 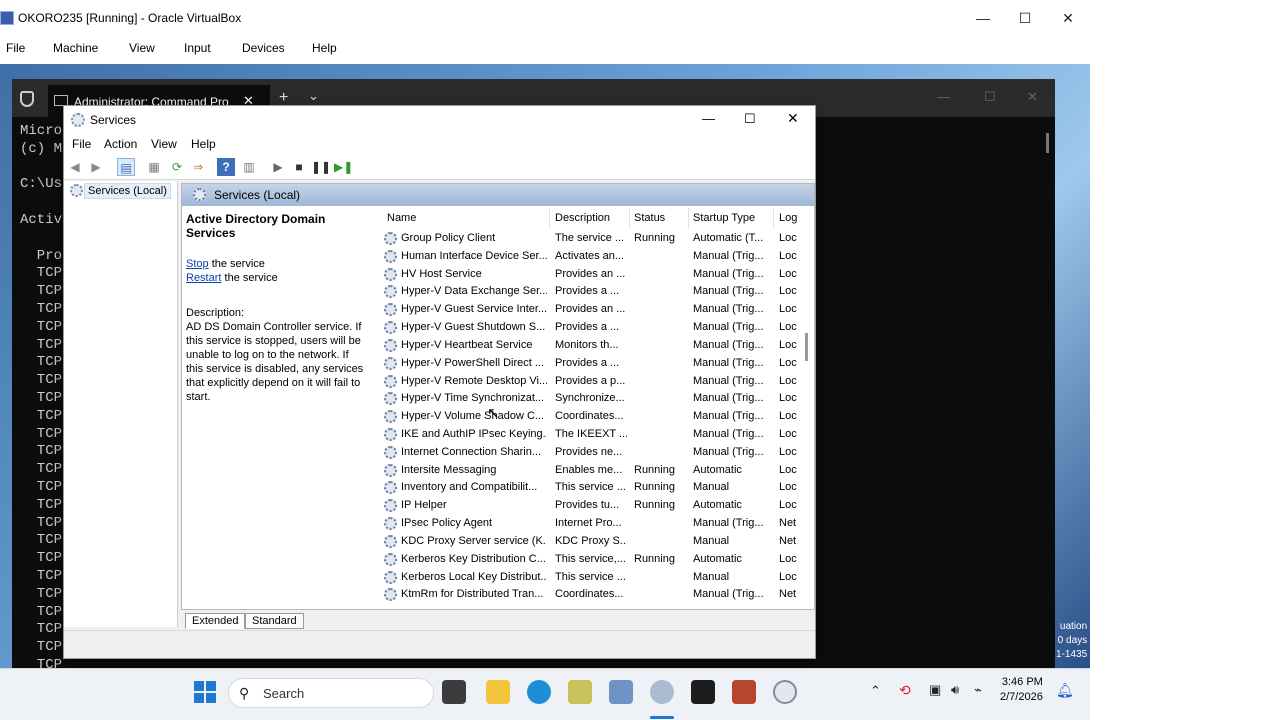 I want to click on column-header-name: Name, so click(x=401, y=218).